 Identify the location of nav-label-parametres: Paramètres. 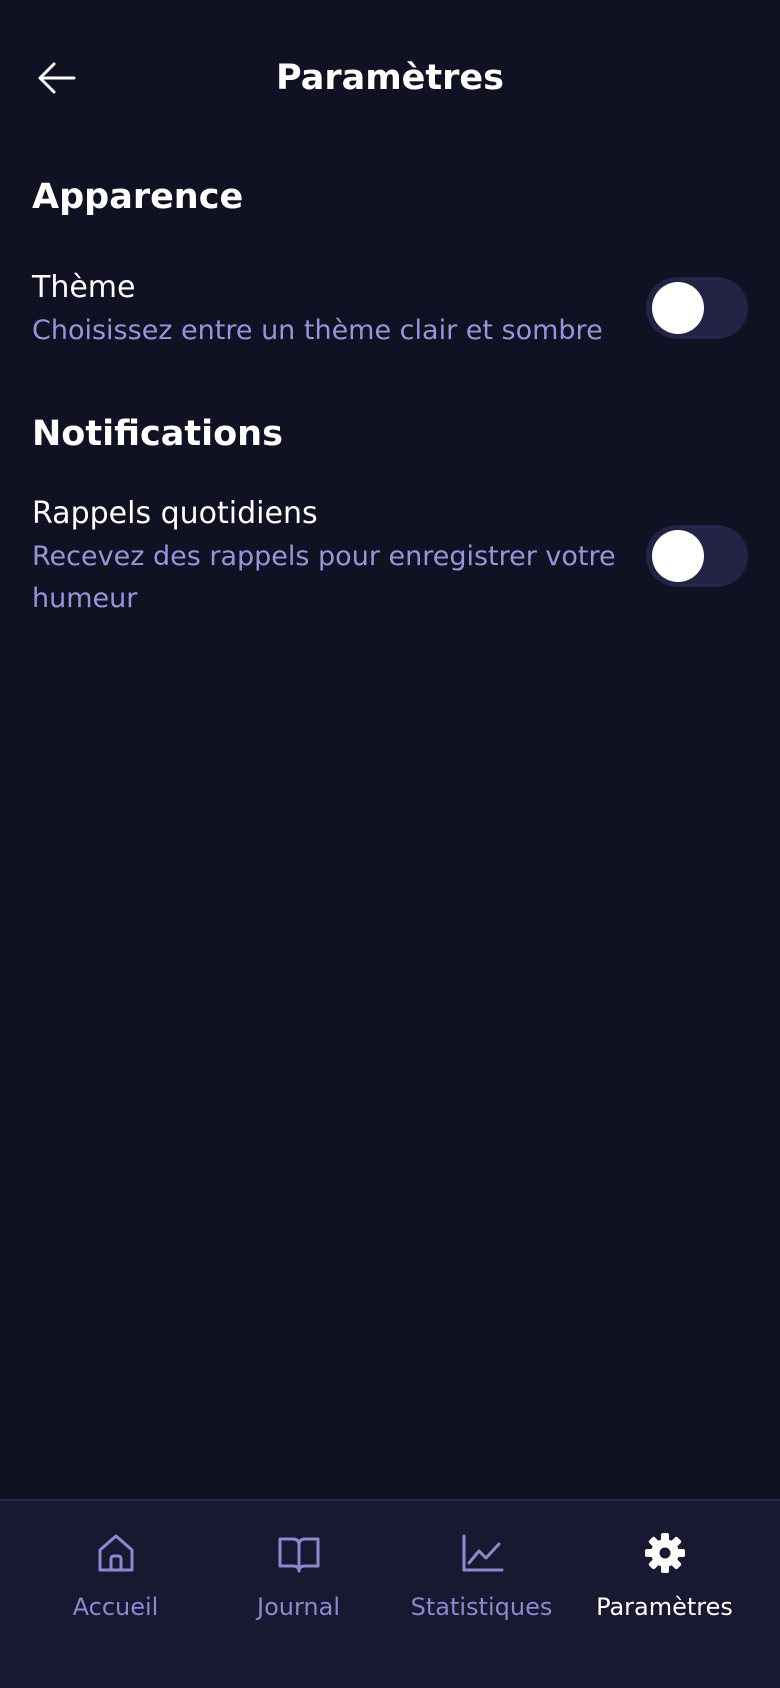
(664, 1607).